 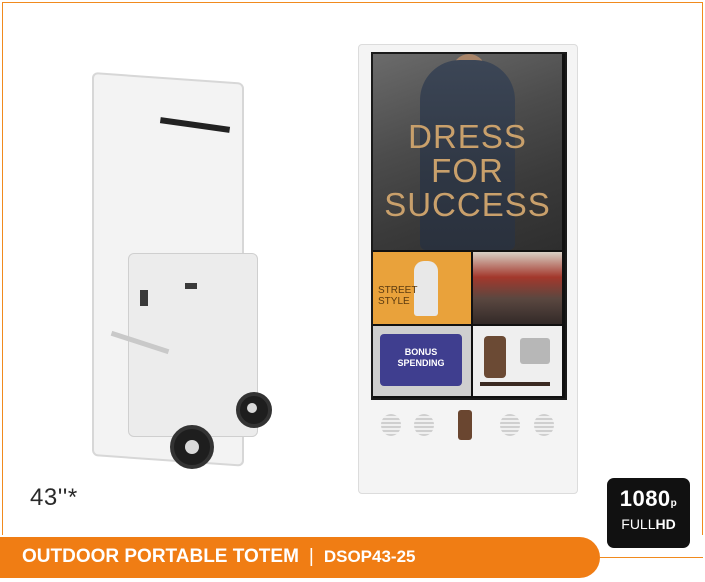 I want to click on tile-clothing-rack, so click(x=517, y=288).